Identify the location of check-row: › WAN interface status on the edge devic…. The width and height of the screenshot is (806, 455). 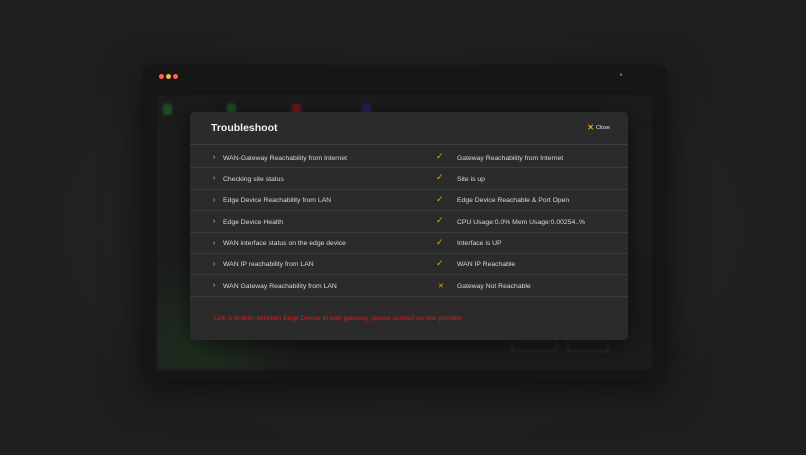
(409, 243).